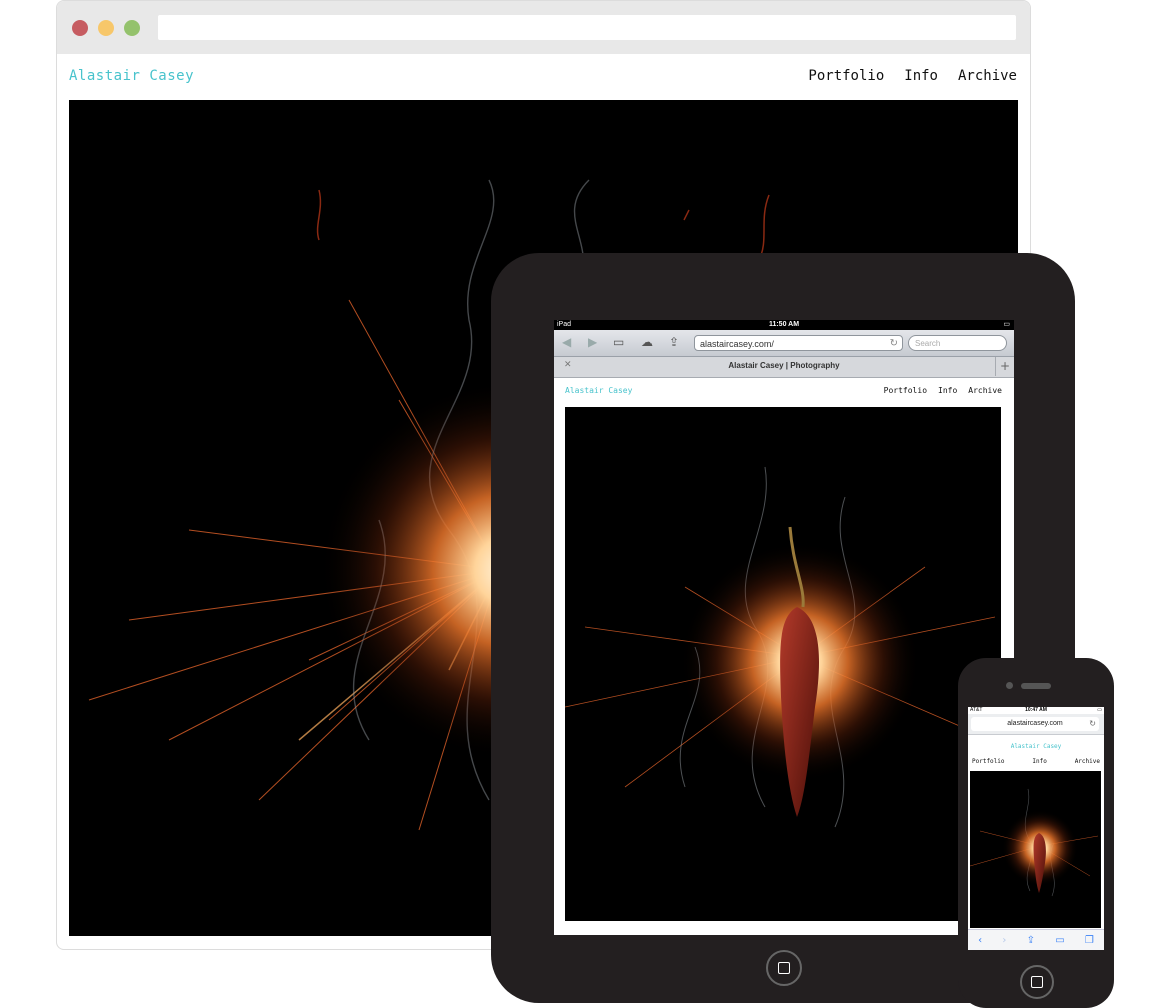 This screenshot has width=1170, height=1008. What do you see at coordinates (1004, 940) in the screenshot?
I see `forward-icon: ›` at bounding box center [1004, 940].